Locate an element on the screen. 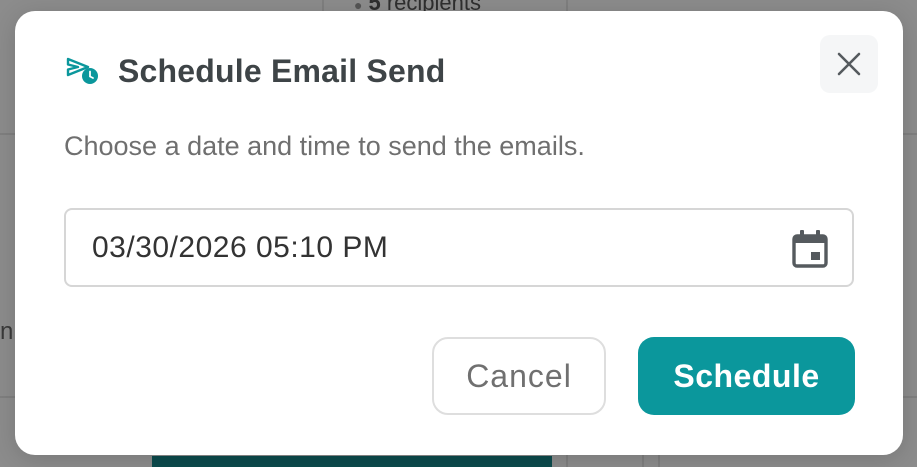 The height and width of the screenshot is (467, 917). close-button is located at coordinates (849, 64).